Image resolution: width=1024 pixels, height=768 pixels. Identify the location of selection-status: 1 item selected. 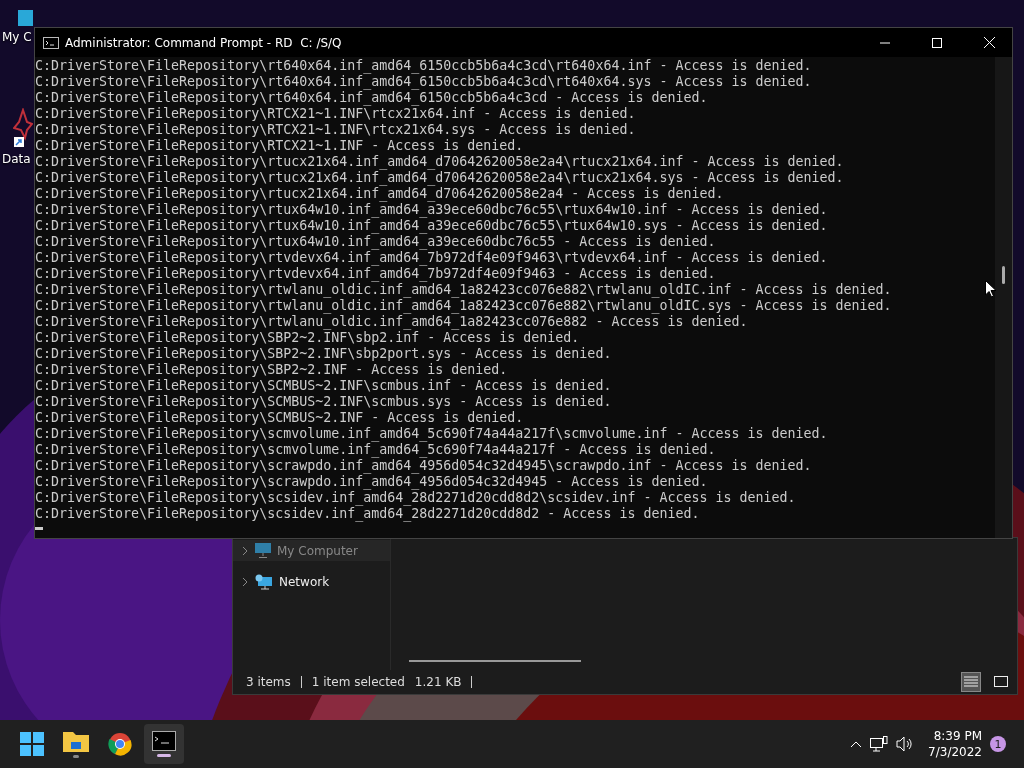
(358, 682).